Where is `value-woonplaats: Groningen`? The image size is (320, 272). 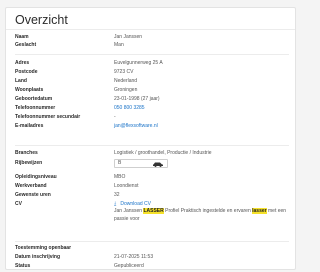
value-woonplaats: Groningen is located at coordinates (126, 90).